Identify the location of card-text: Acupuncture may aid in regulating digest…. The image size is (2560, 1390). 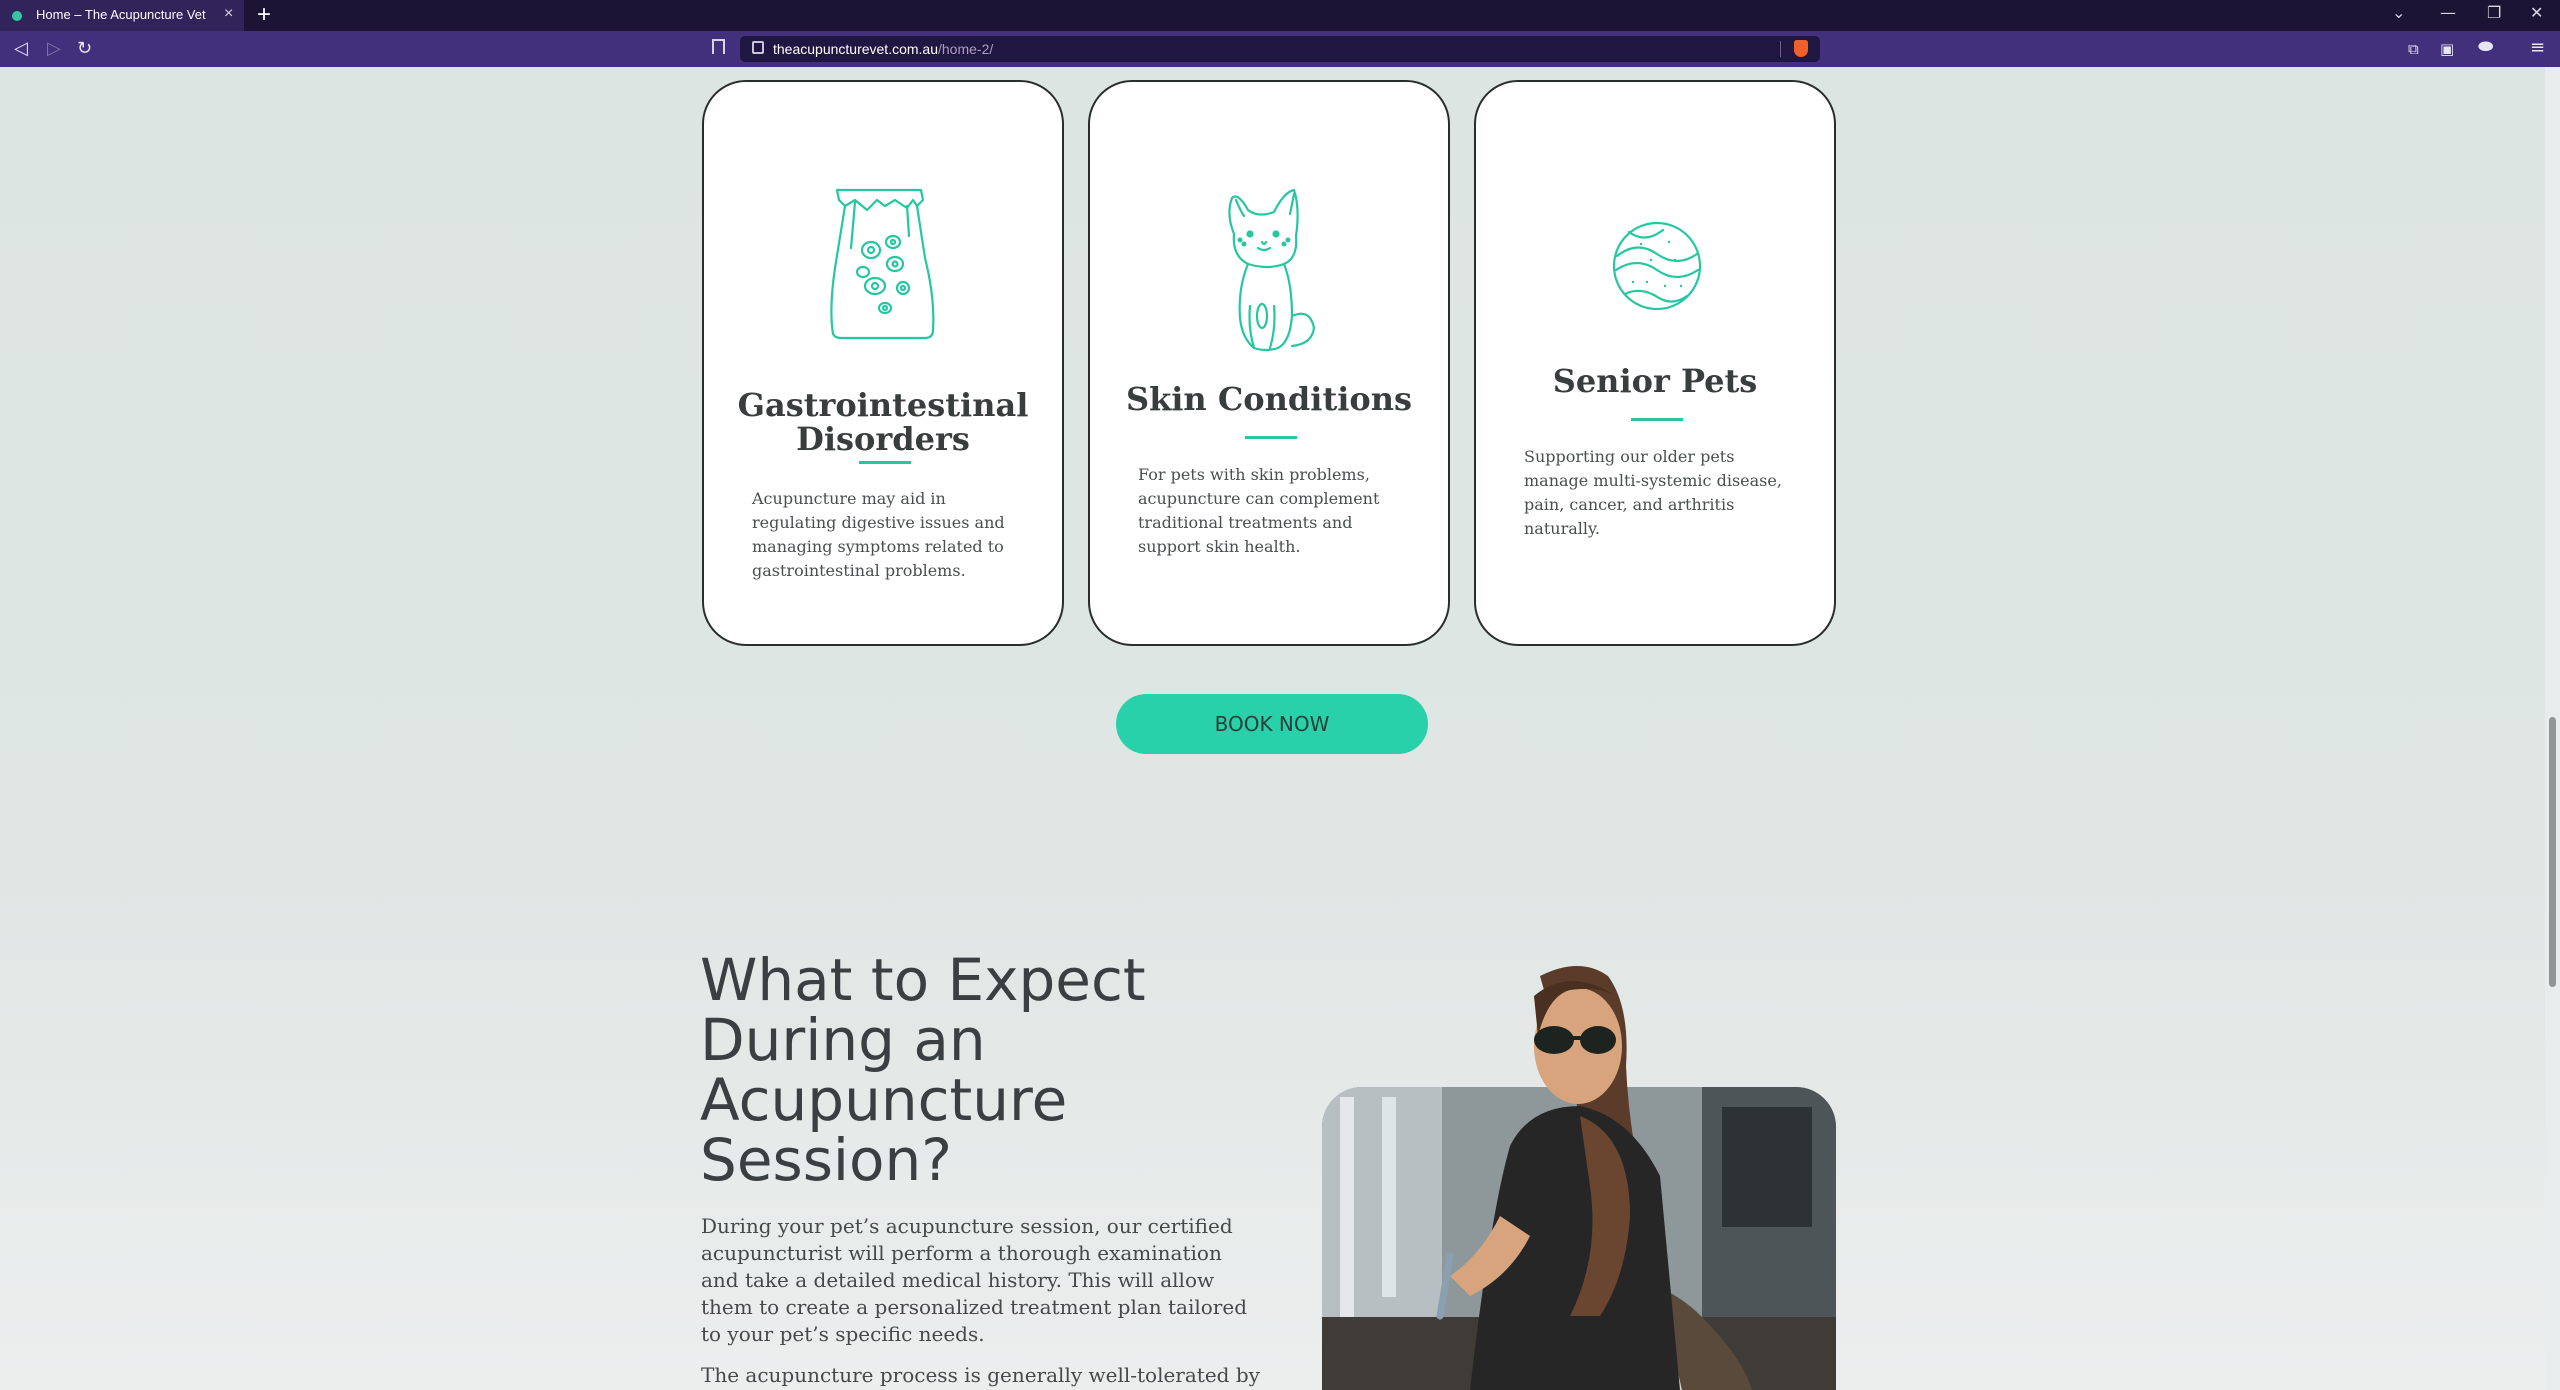
(878, 534).